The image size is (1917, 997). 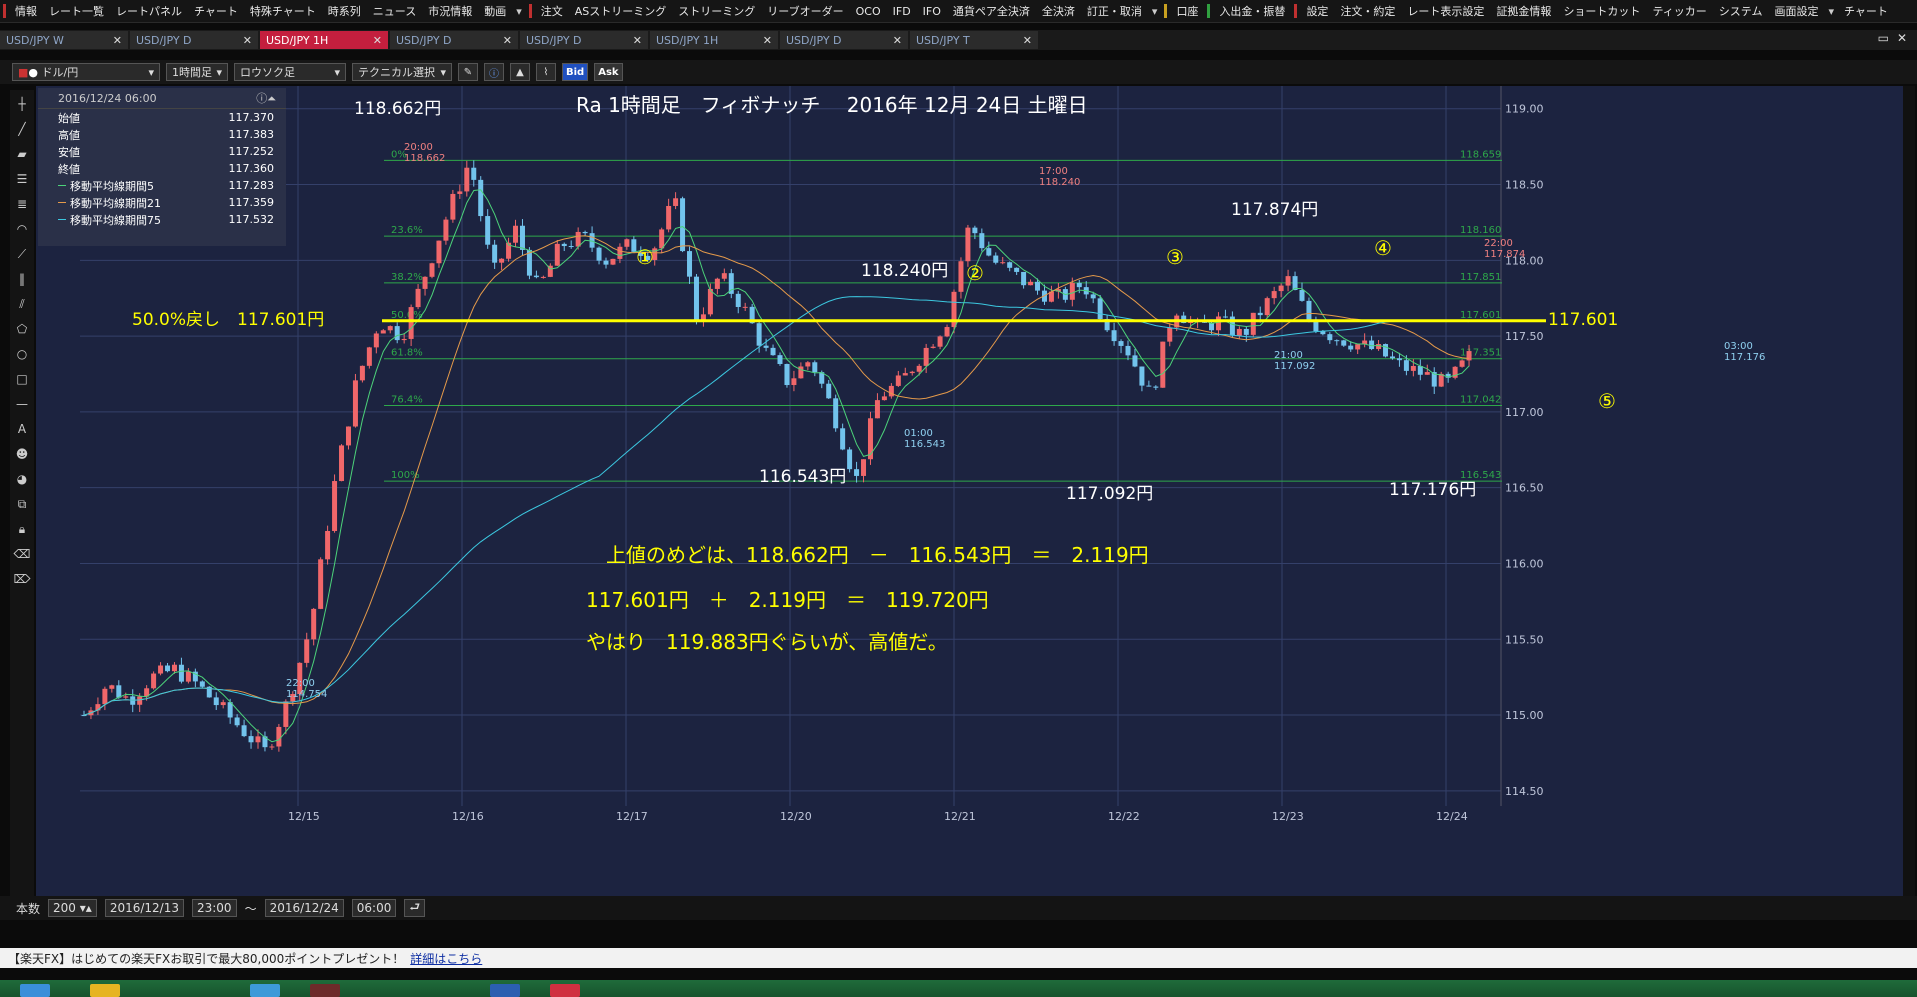 What do you see at coordinates (974, 40) in the screenshot?
I see `chart-tab-7: USD/JPY T ✕` at bounding box center [974, 40].